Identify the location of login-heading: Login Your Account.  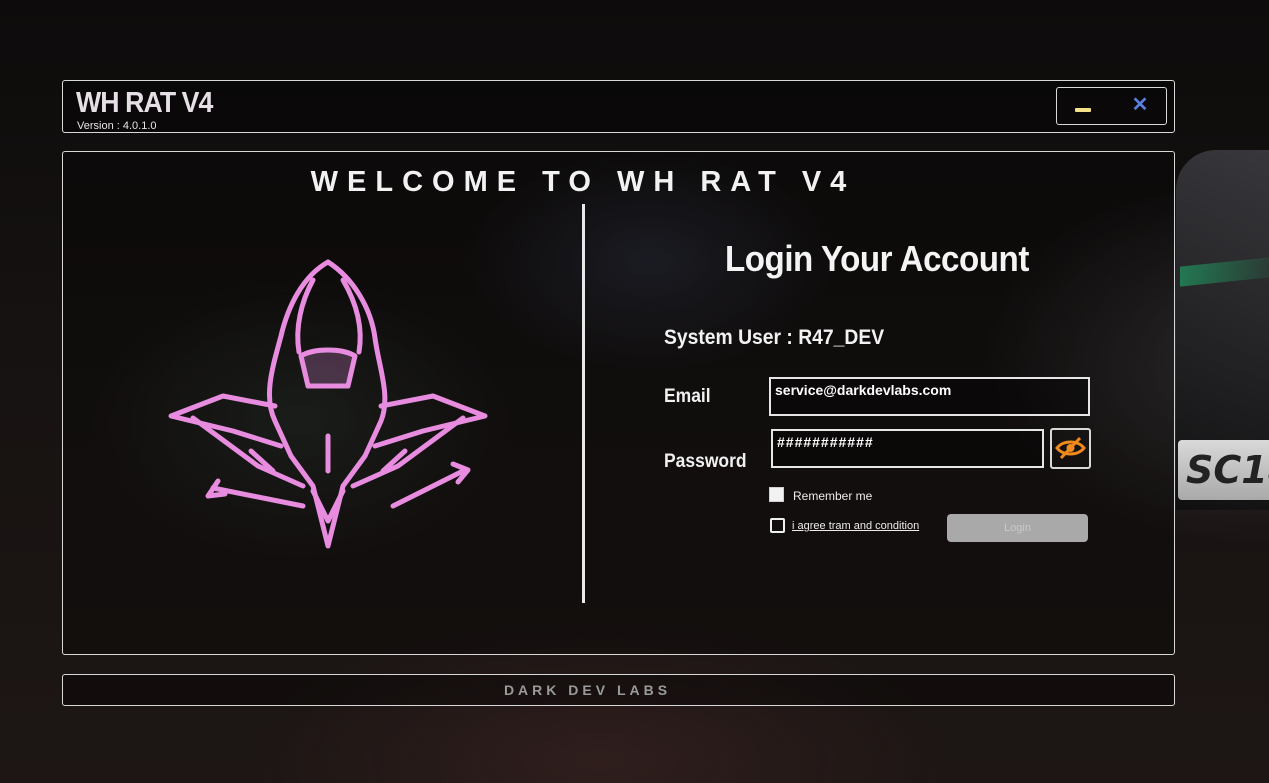
(877, 258).